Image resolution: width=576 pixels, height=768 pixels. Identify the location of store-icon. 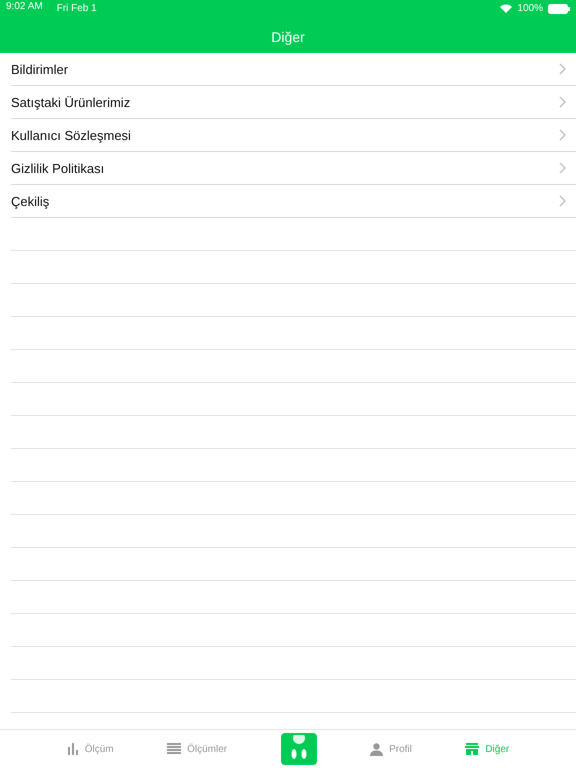
(472, 749).